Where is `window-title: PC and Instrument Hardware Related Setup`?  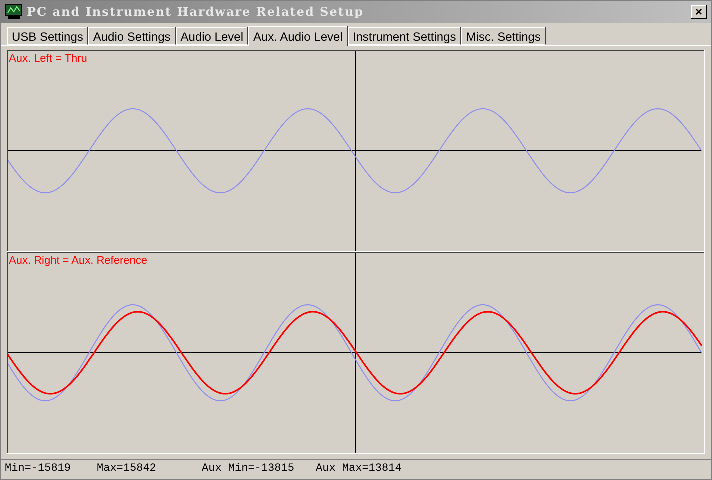 window-title: PC and Instrument Hardware Related Setup is located at coordinates (195, 12).